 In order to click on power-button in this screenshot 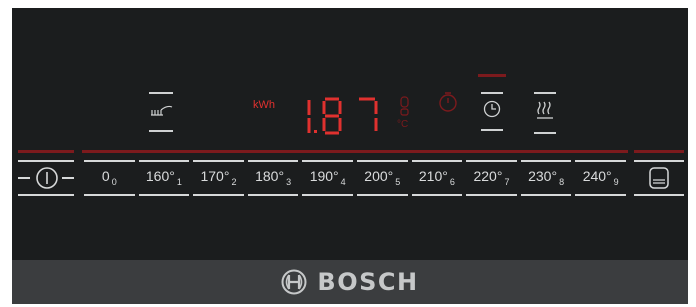, I will do `click(46, 178)`.